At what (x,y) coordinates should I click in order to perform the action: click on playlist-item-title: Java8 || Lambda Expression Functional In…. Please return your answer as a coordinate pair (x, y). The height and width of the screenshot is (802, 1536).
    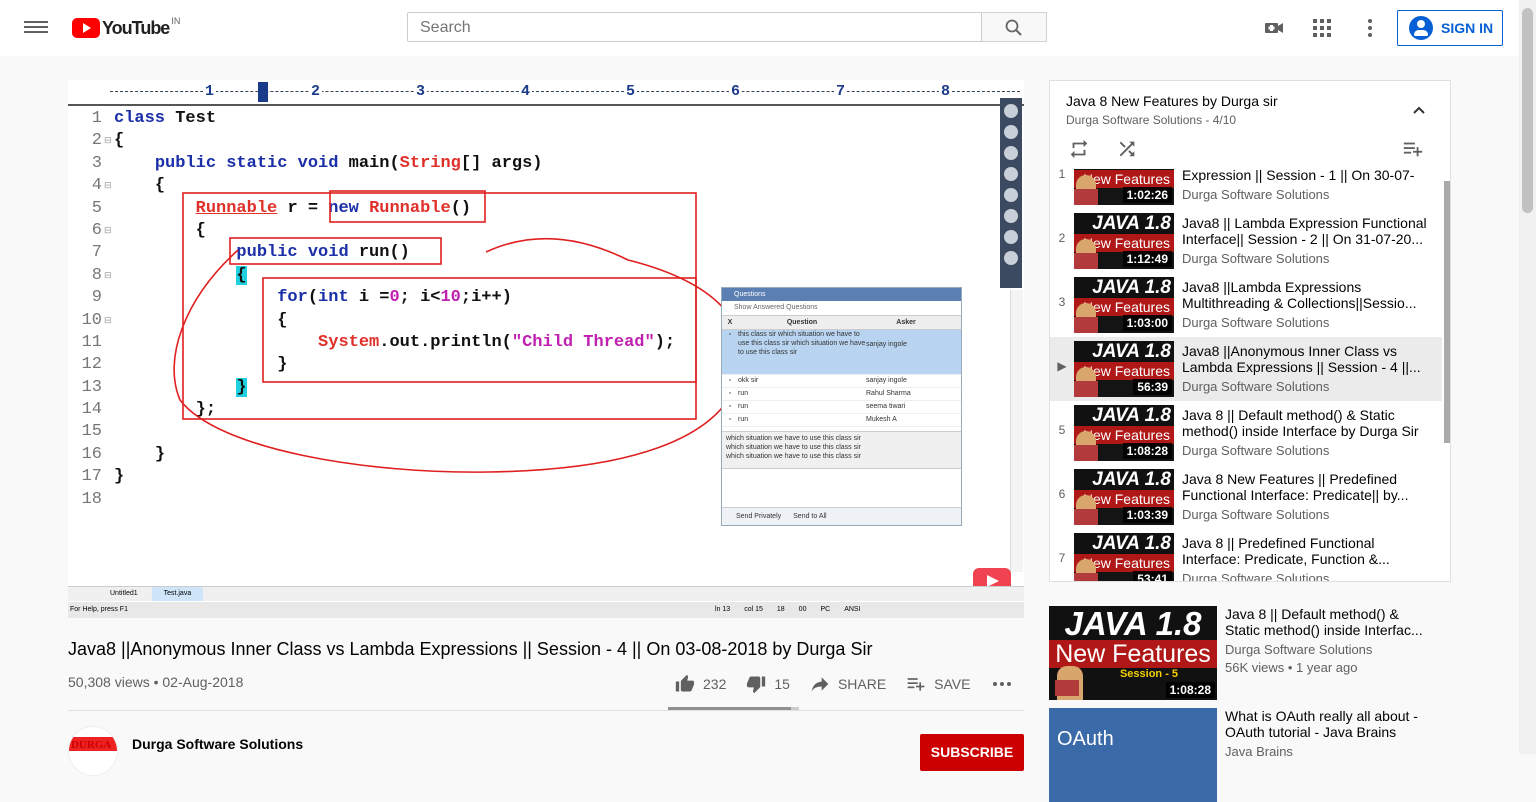
    Looking at the image, I should click on (1307, 231).